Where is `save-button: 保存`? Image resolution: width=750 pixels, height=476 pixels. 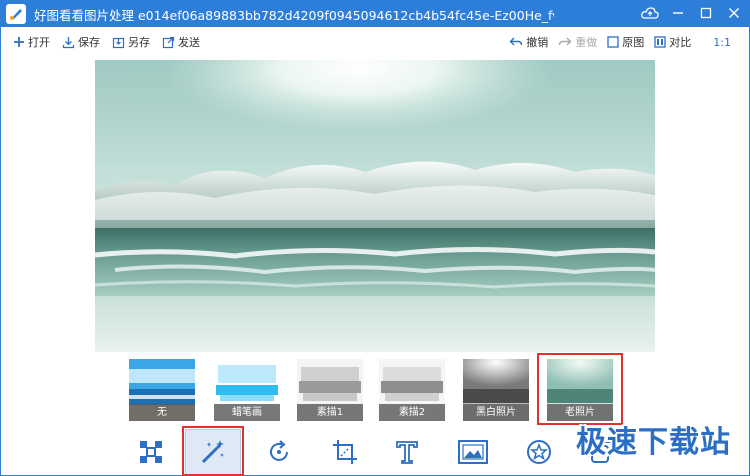 save-button: 保存 is located at coordinates (81, 42).